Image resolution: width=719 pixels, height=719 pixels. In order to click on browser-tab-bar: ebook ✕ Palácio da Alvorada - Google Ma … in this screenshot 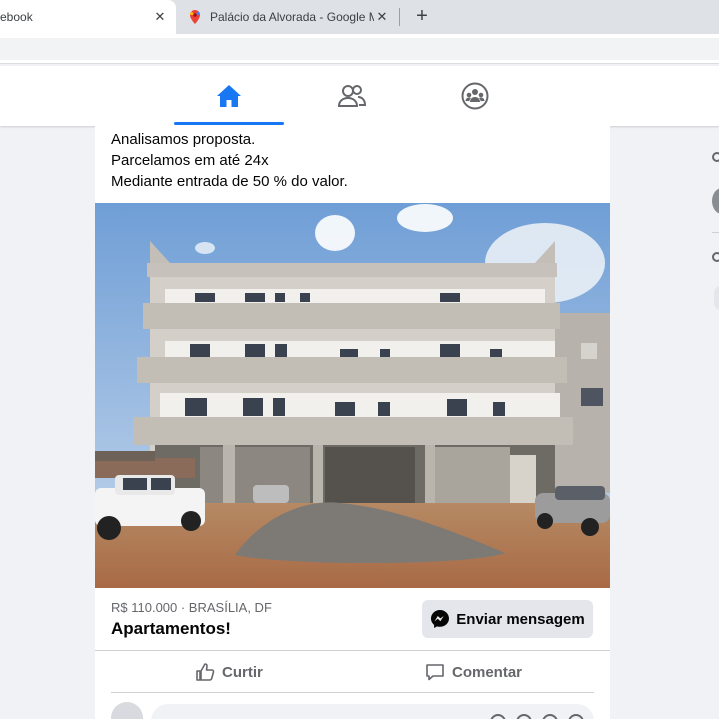, I will do `click(359, 17)`.